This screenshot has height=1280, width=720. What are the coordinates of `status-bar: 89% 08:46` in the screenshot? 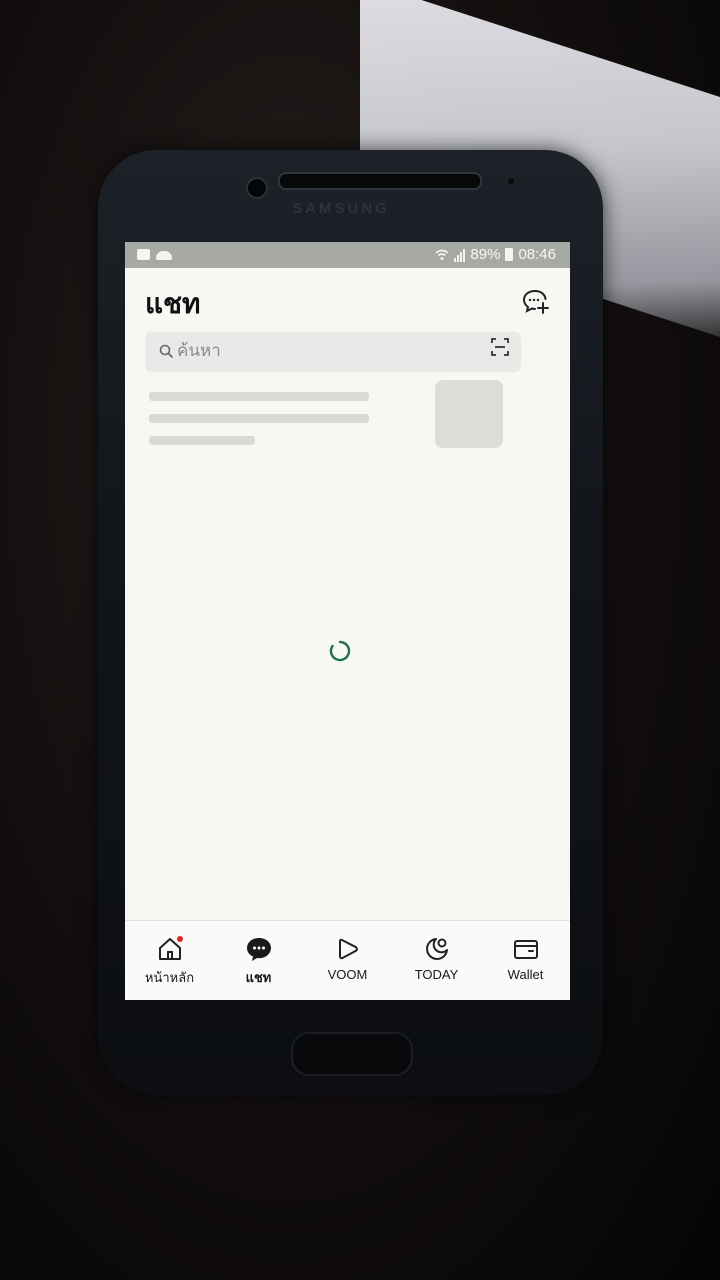 It's located at (347, 255).